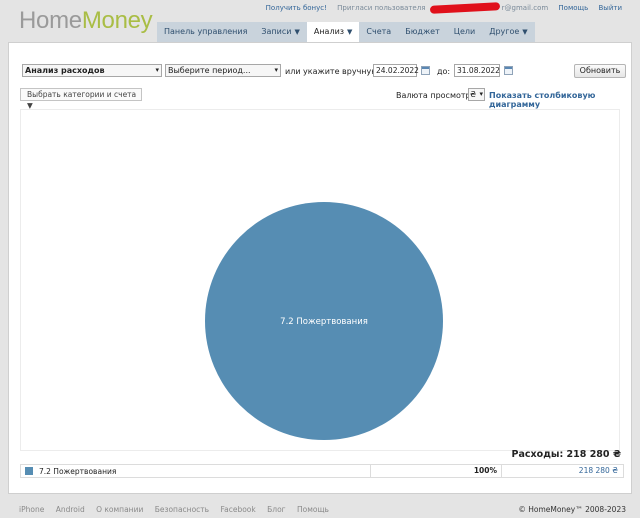  I want to click on select-categories-button: Выбрать категории и счета ▼, so click(81, 99).